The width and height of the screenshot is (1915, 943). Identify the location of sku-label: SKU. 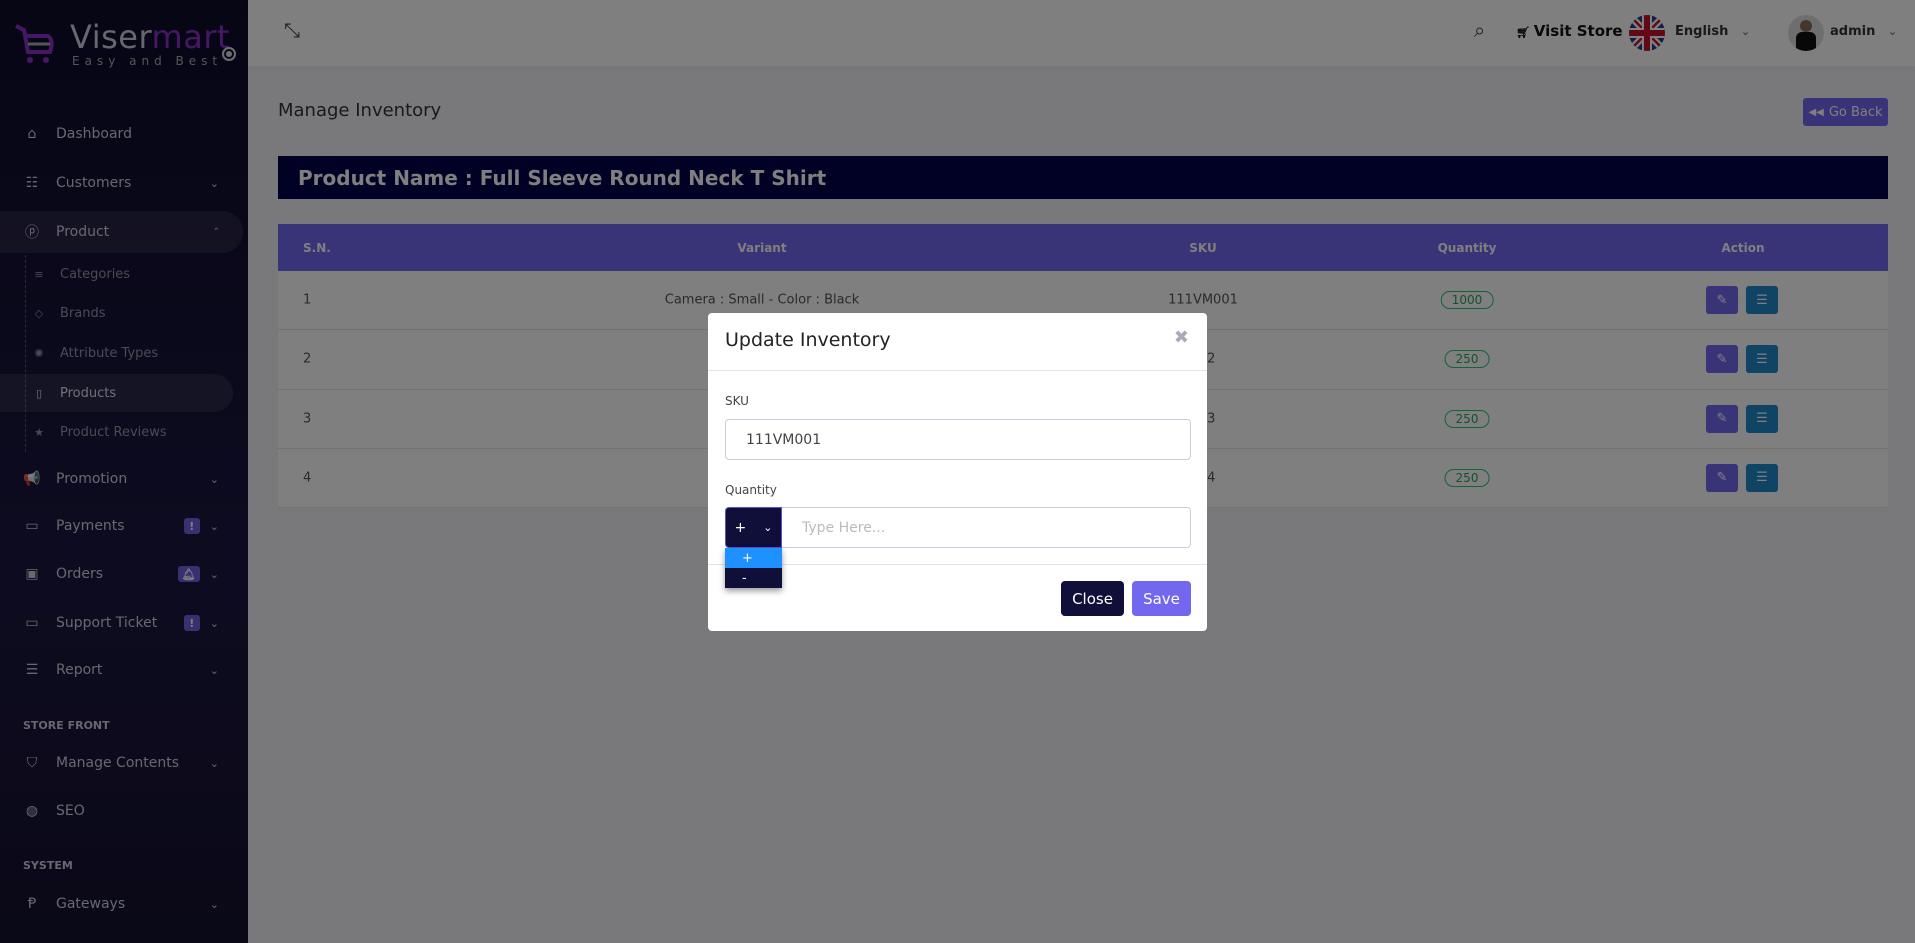
(737, 401).